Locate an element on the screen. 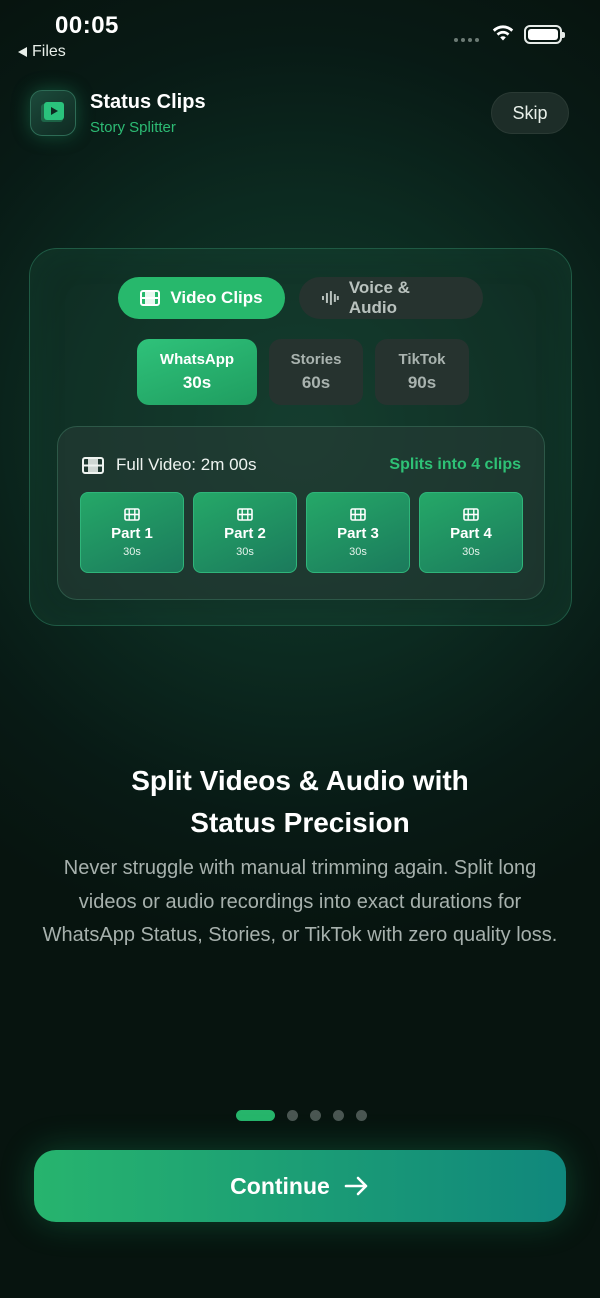 This screenshot has width=600, height=1298. signal-icon is located at coordinates (466, 40).